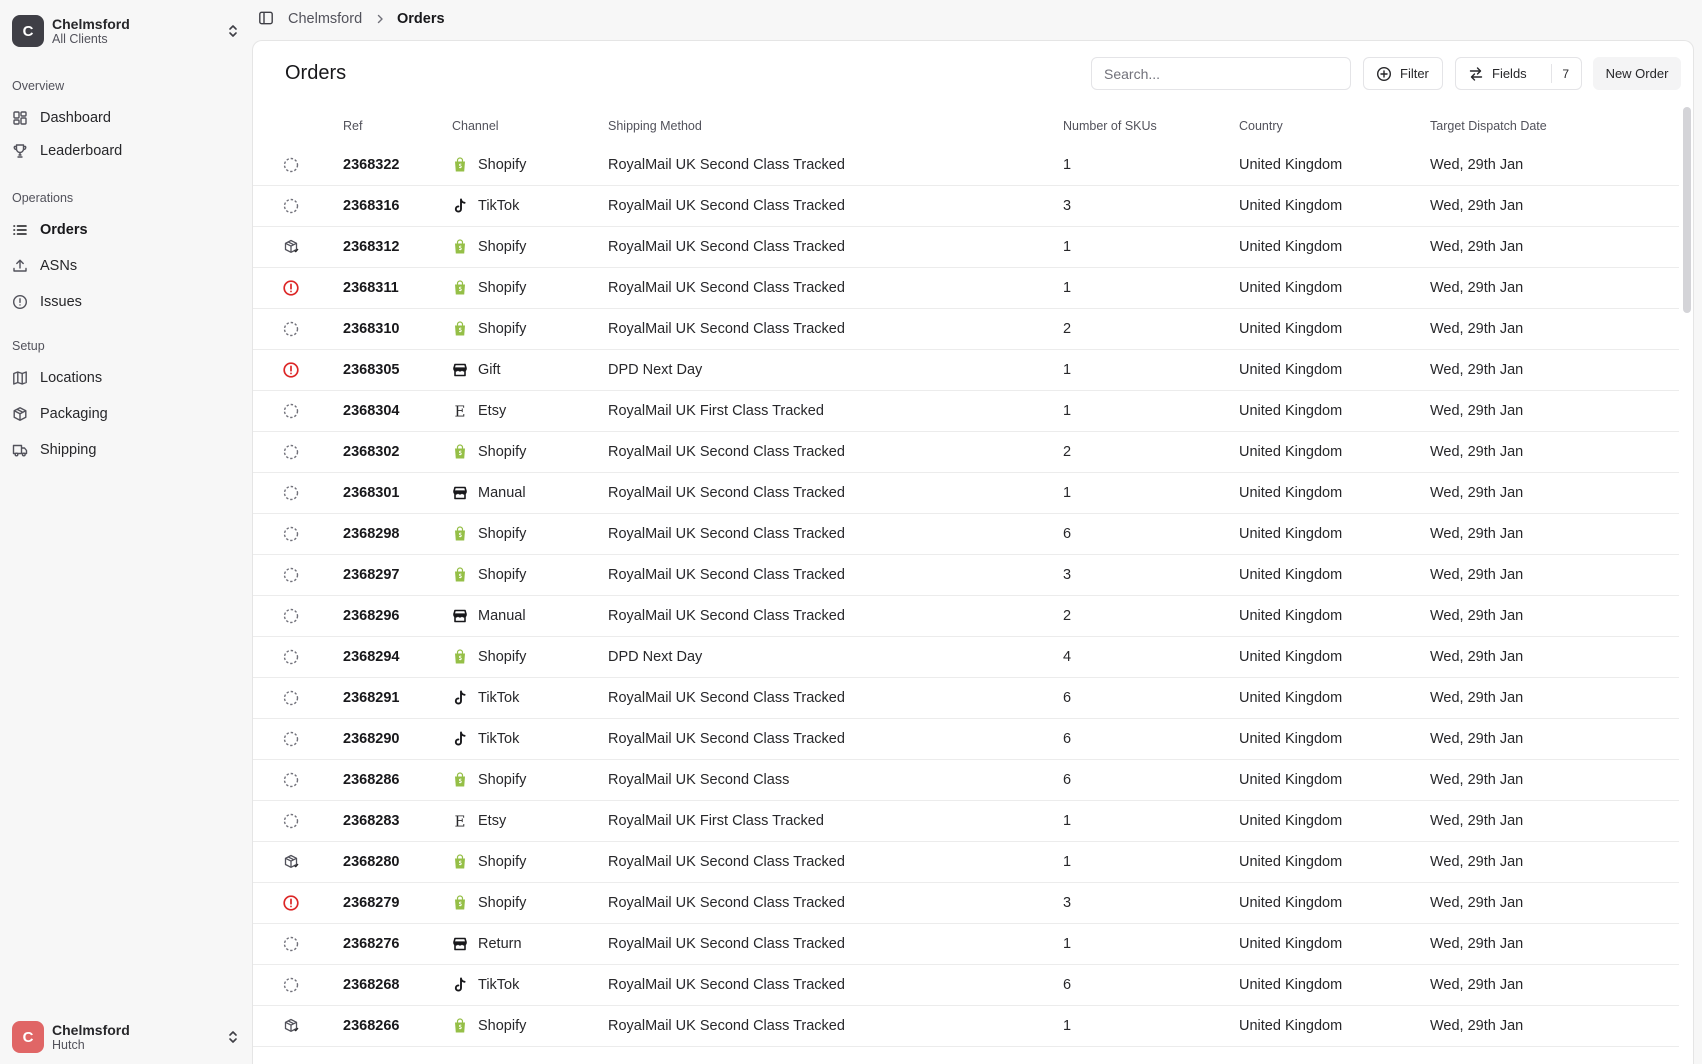 Image resolution: width=1702 pixels, height=1064 pixels. What do you see at coordinates (371, 1026) in the screenshot?
I see `order-ref: 2368266` at bounding box center [371, 1026].